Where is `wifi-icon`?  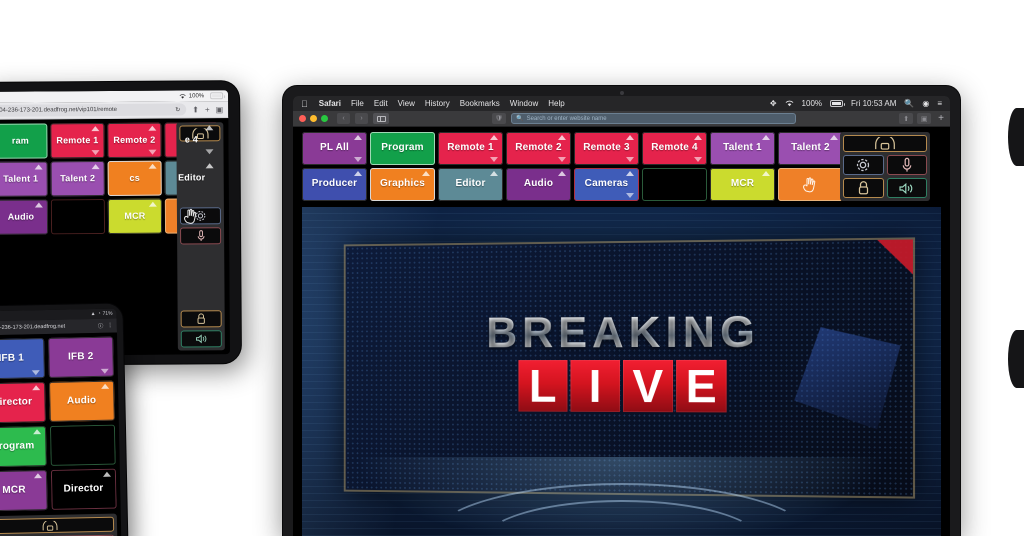
wifi-icon is located at coordinates (789, 103).